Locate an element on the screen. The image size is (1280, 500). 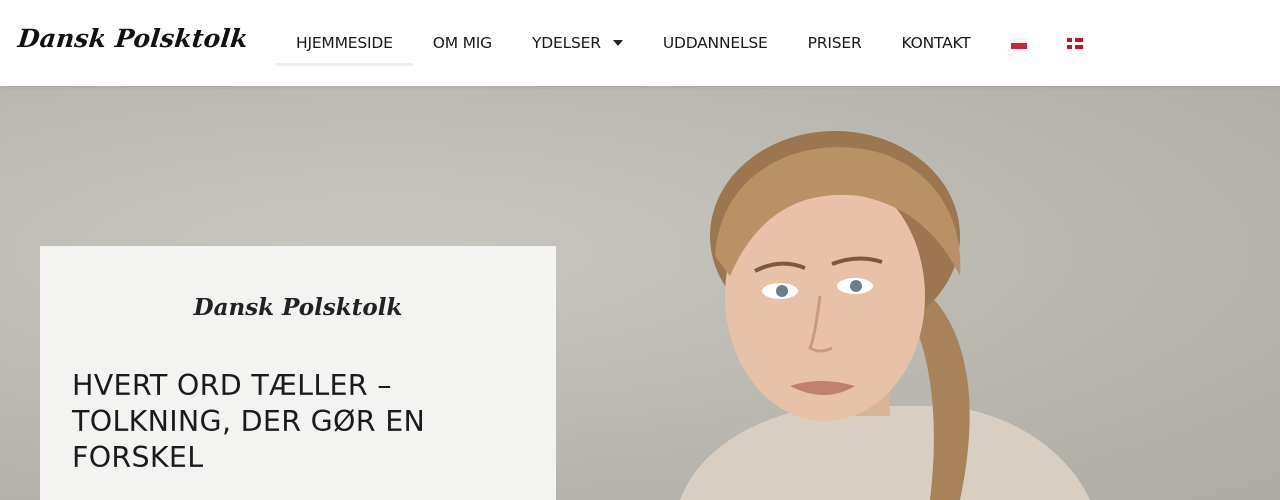
nav-item-om-mig: OM MIG is located at coordinates (462, 43).